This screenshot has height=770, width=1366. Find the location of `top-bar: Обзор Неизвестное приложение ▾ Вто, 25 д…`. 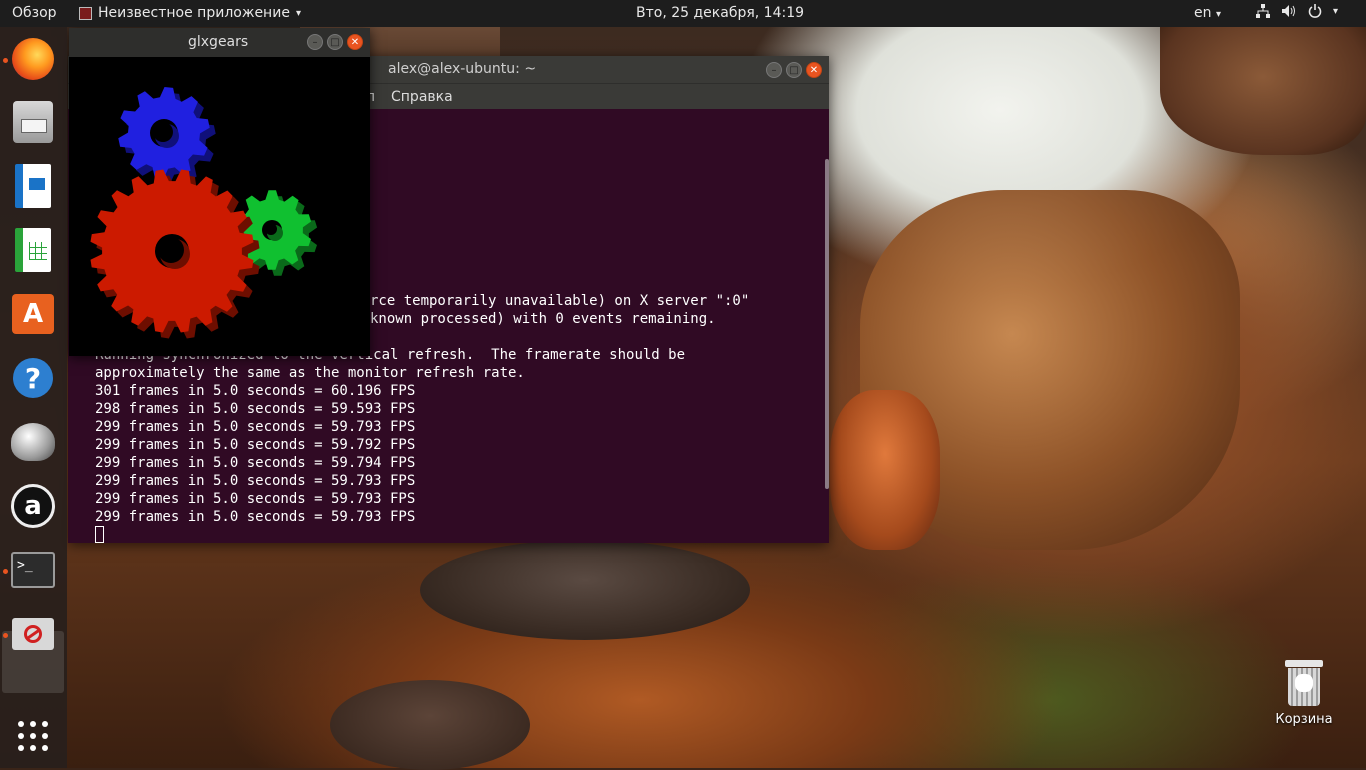

top-bar: Обзор Неизвестное приложение ▾ Вто, 25 д… is located at coordinates (683, 13).